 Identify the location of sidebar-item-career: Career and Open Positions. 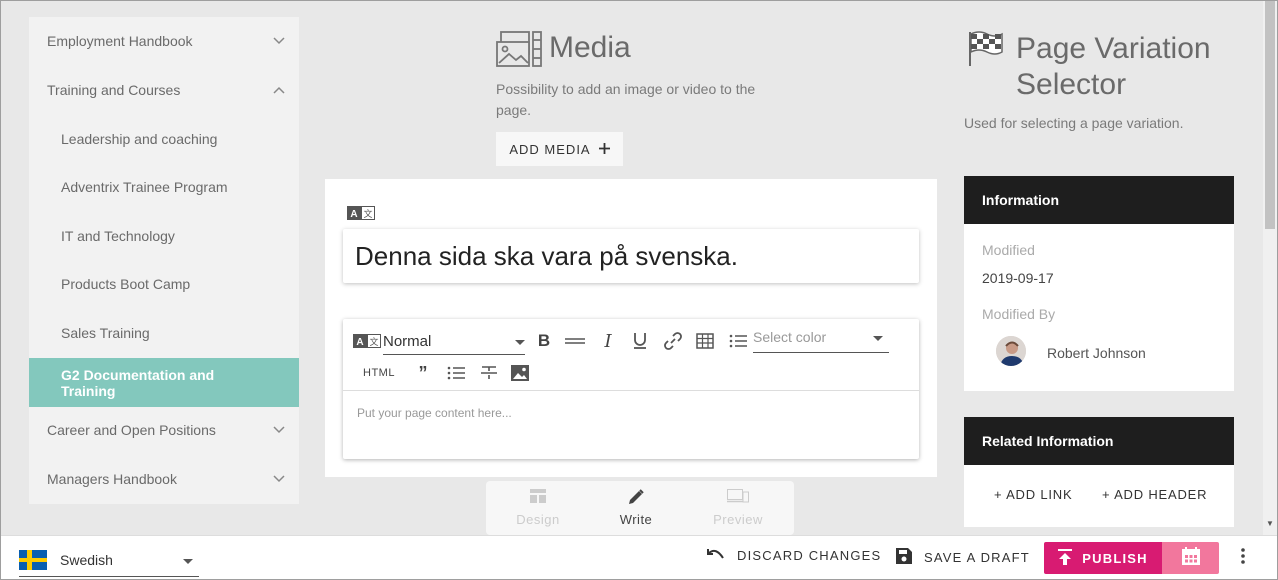
(164, 430).